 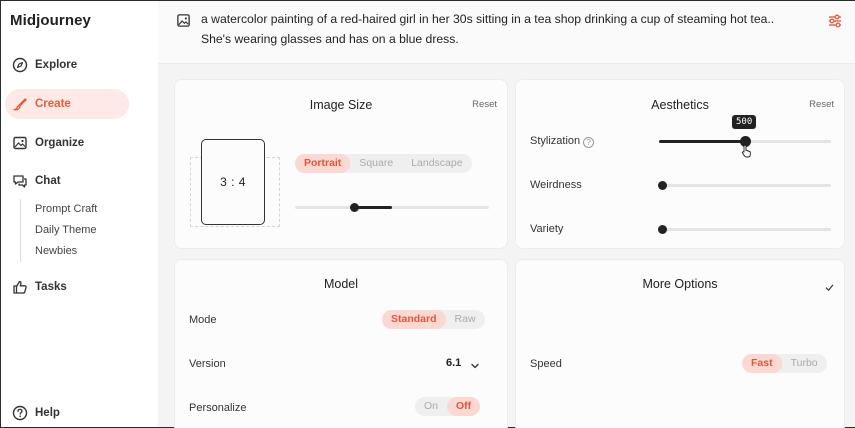 I want to click on mode-label: Mode, so click(x=203, y=320).